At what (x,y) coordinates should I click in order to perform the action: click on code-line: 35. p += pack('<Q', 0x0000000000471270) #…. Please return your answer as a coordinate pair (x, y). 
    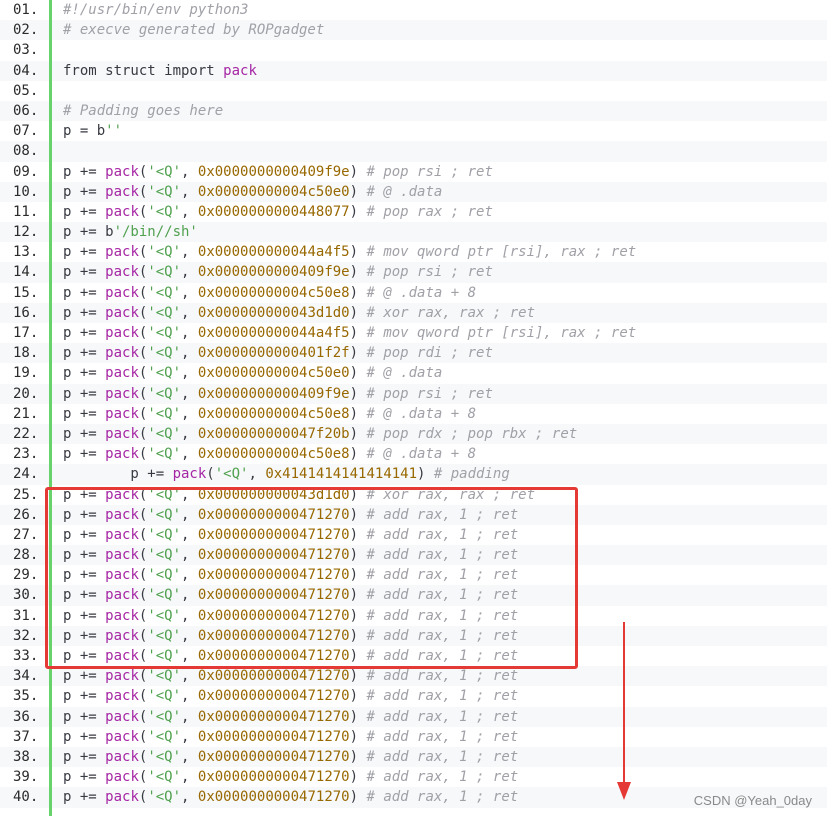
    Looking at the image, I should click on (413, 696).